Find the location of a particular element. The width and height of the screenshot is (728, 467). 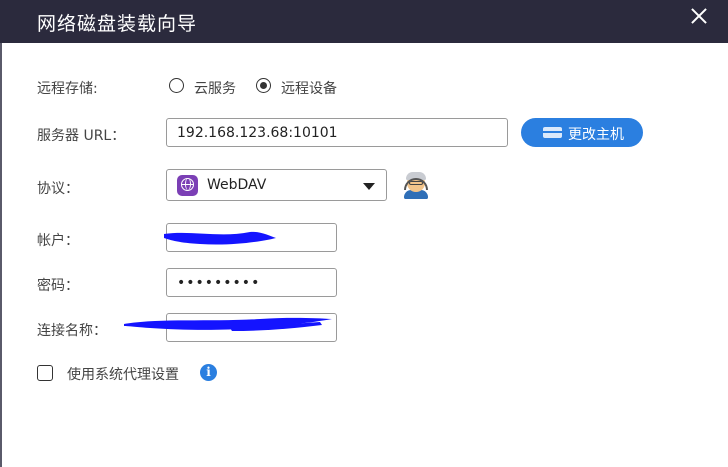

radio-remote-device is located at coordinates (263, 85).